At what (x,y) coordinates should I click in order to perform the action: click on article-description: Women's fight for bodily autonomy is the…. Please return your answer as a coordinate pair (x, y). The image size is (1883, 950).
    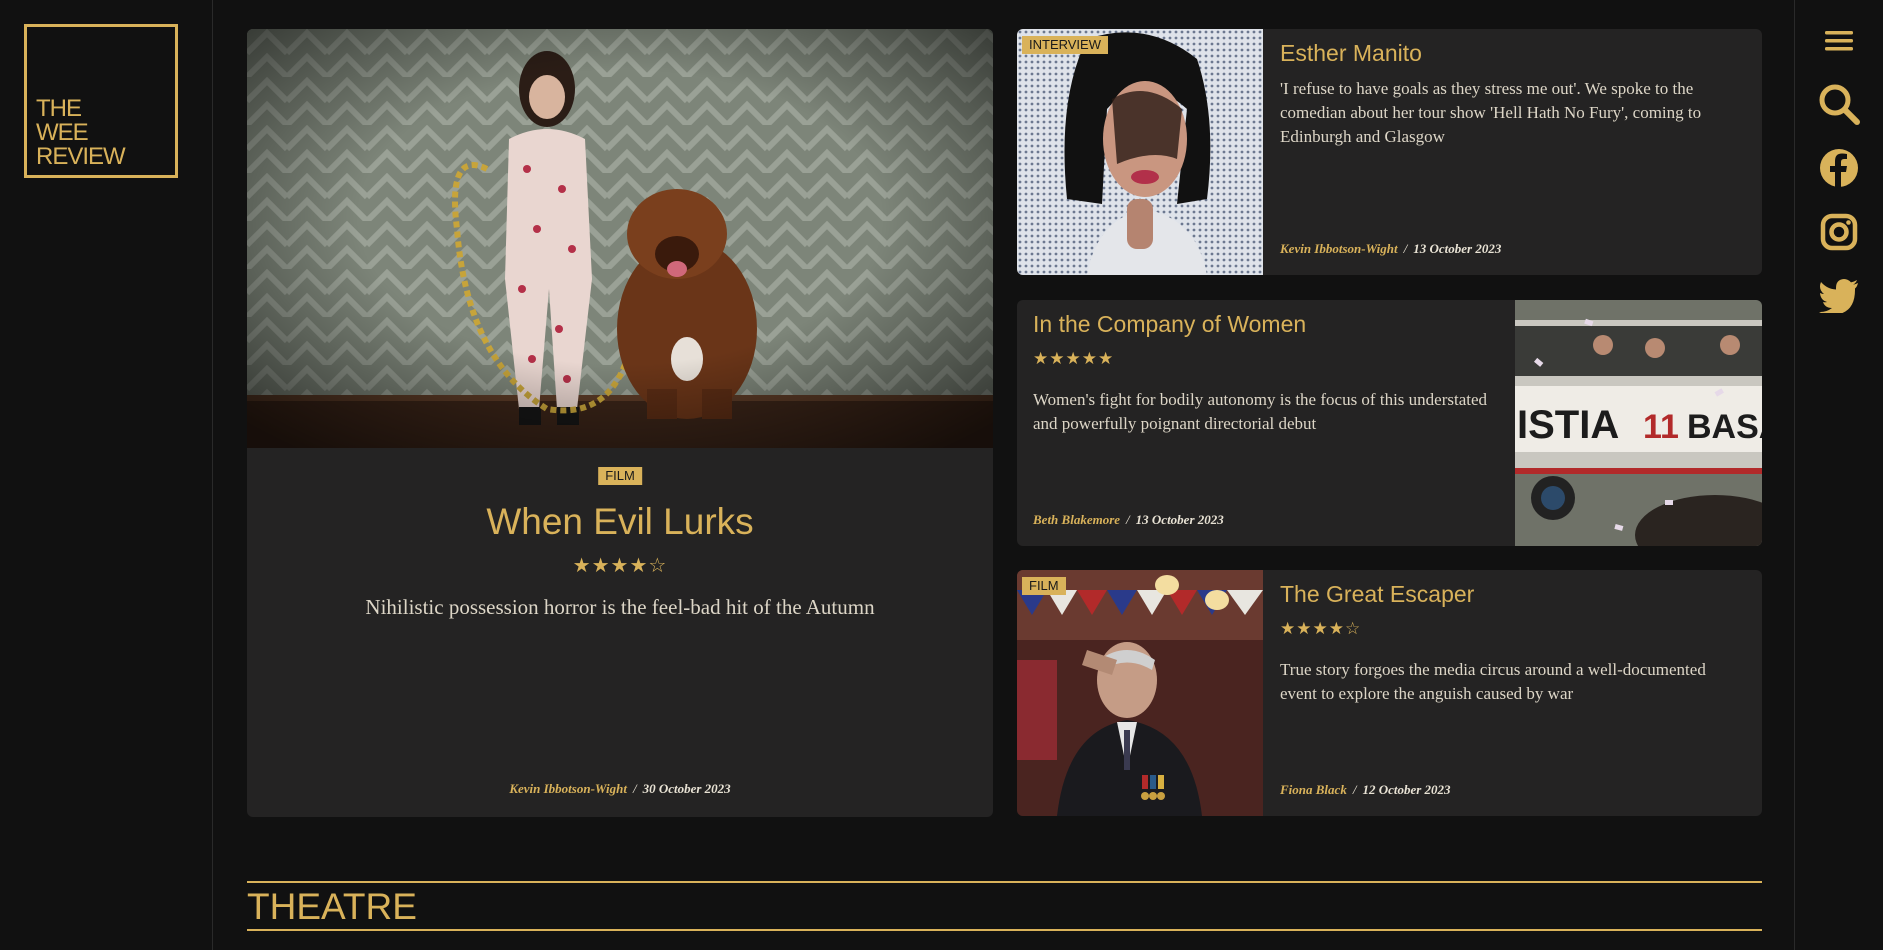
    Looking at the image, I should click on (1260, 411).